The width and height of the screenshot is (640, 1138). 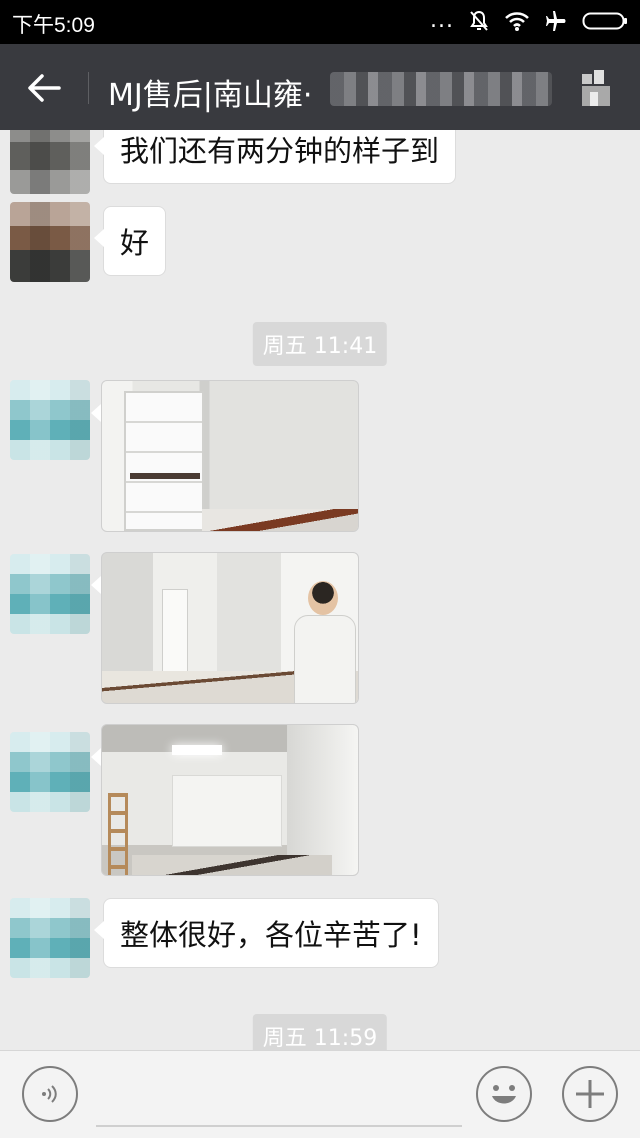 I want to click on profile-icon, so click(x=596, y=88).